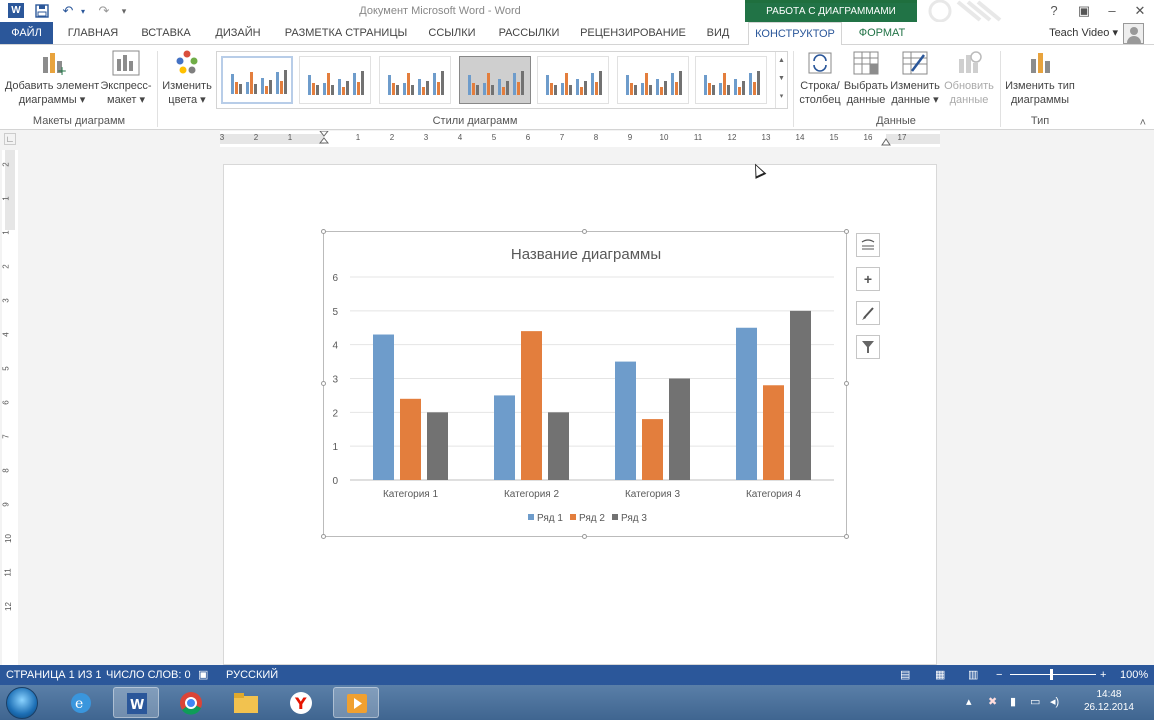 Image resolution: width=1154 pixels, height=720 pixels. What do you see at coordinates (1013, 701) in the screenshot?
I see `action-center-icon: ▮` at bounding box center [1013, 701].